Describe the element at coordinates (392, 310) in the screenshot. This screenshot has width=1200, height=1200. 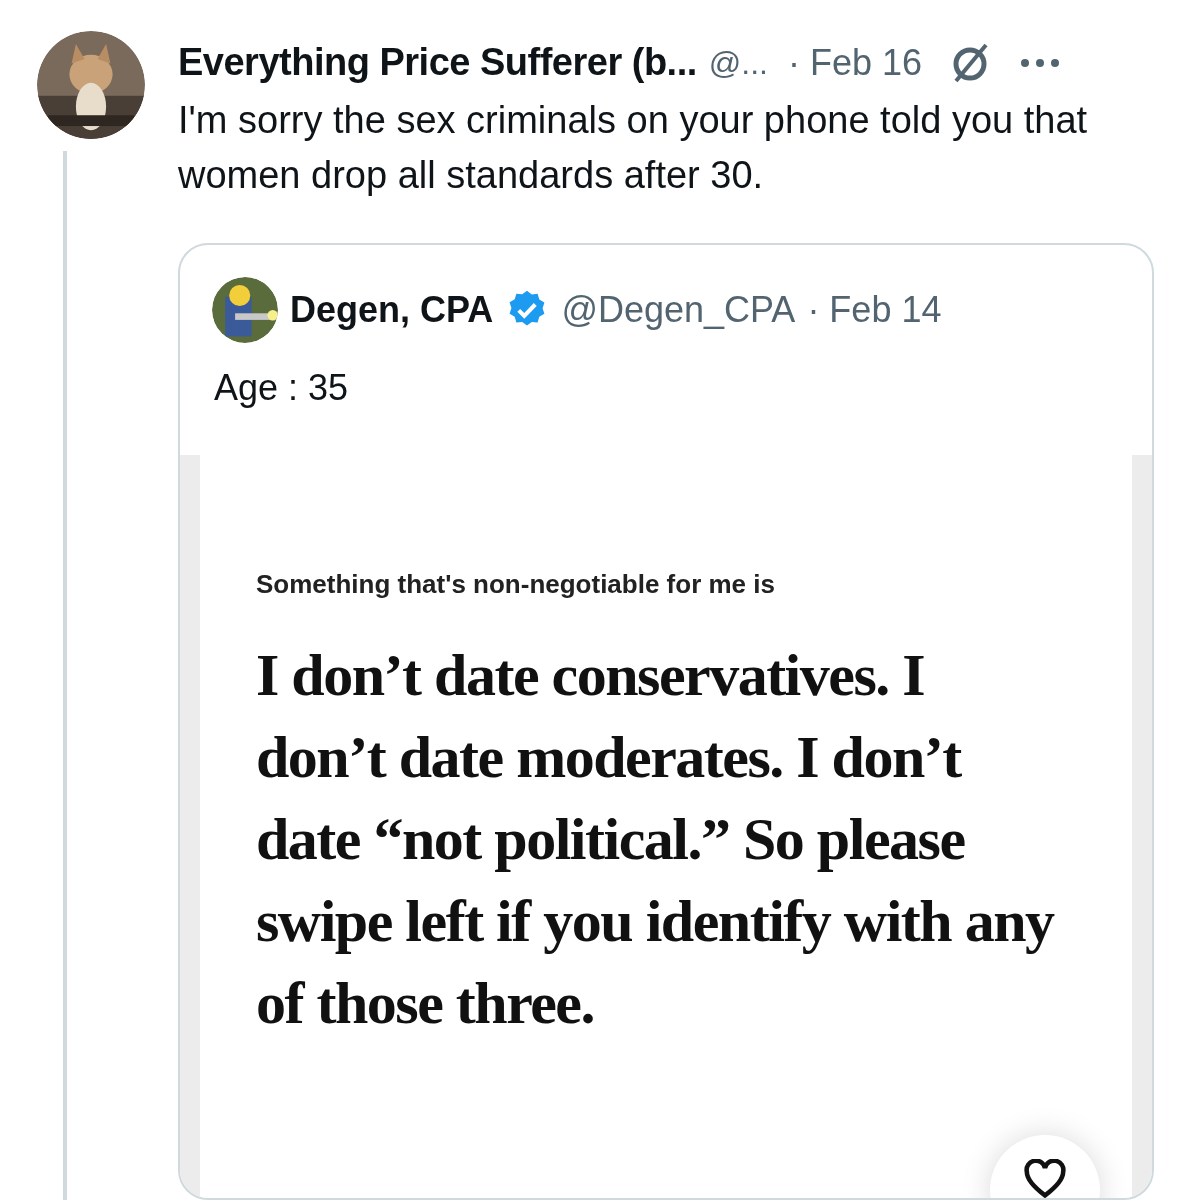
I see `quoted-author-name: Degen, CPA` at that location.